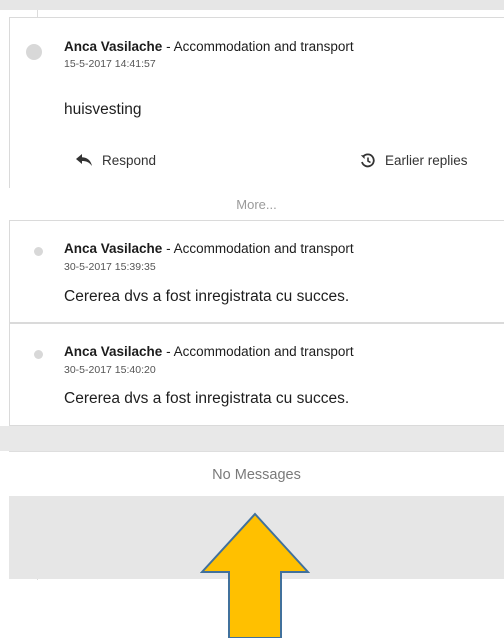  Describe the element at coordinates (129, 160) in the screenshot. I see `respond-label: Respond` at that location.